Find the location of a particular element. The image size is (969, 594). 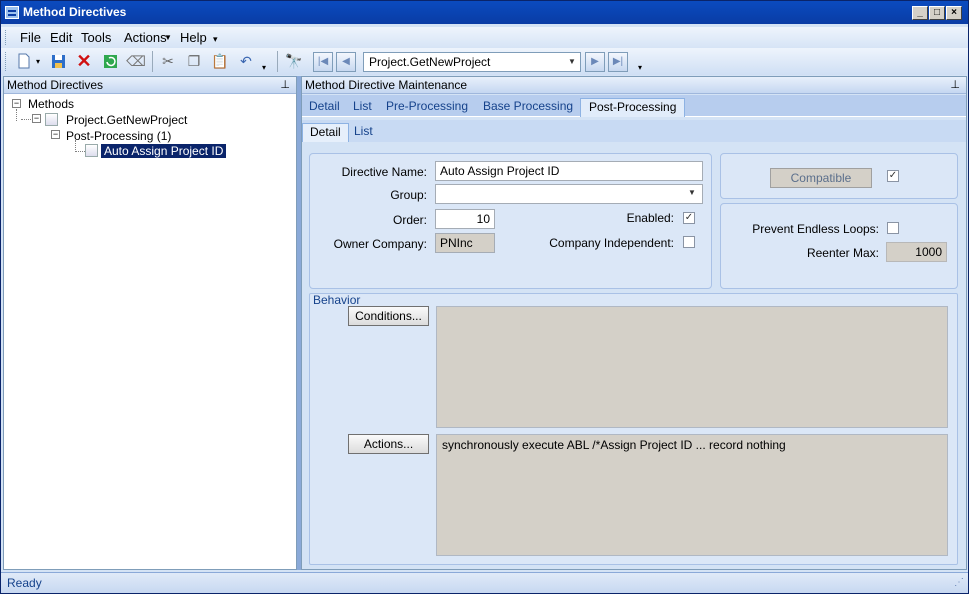

sub-tabs: Detail List is located at coordinates (634, 131).